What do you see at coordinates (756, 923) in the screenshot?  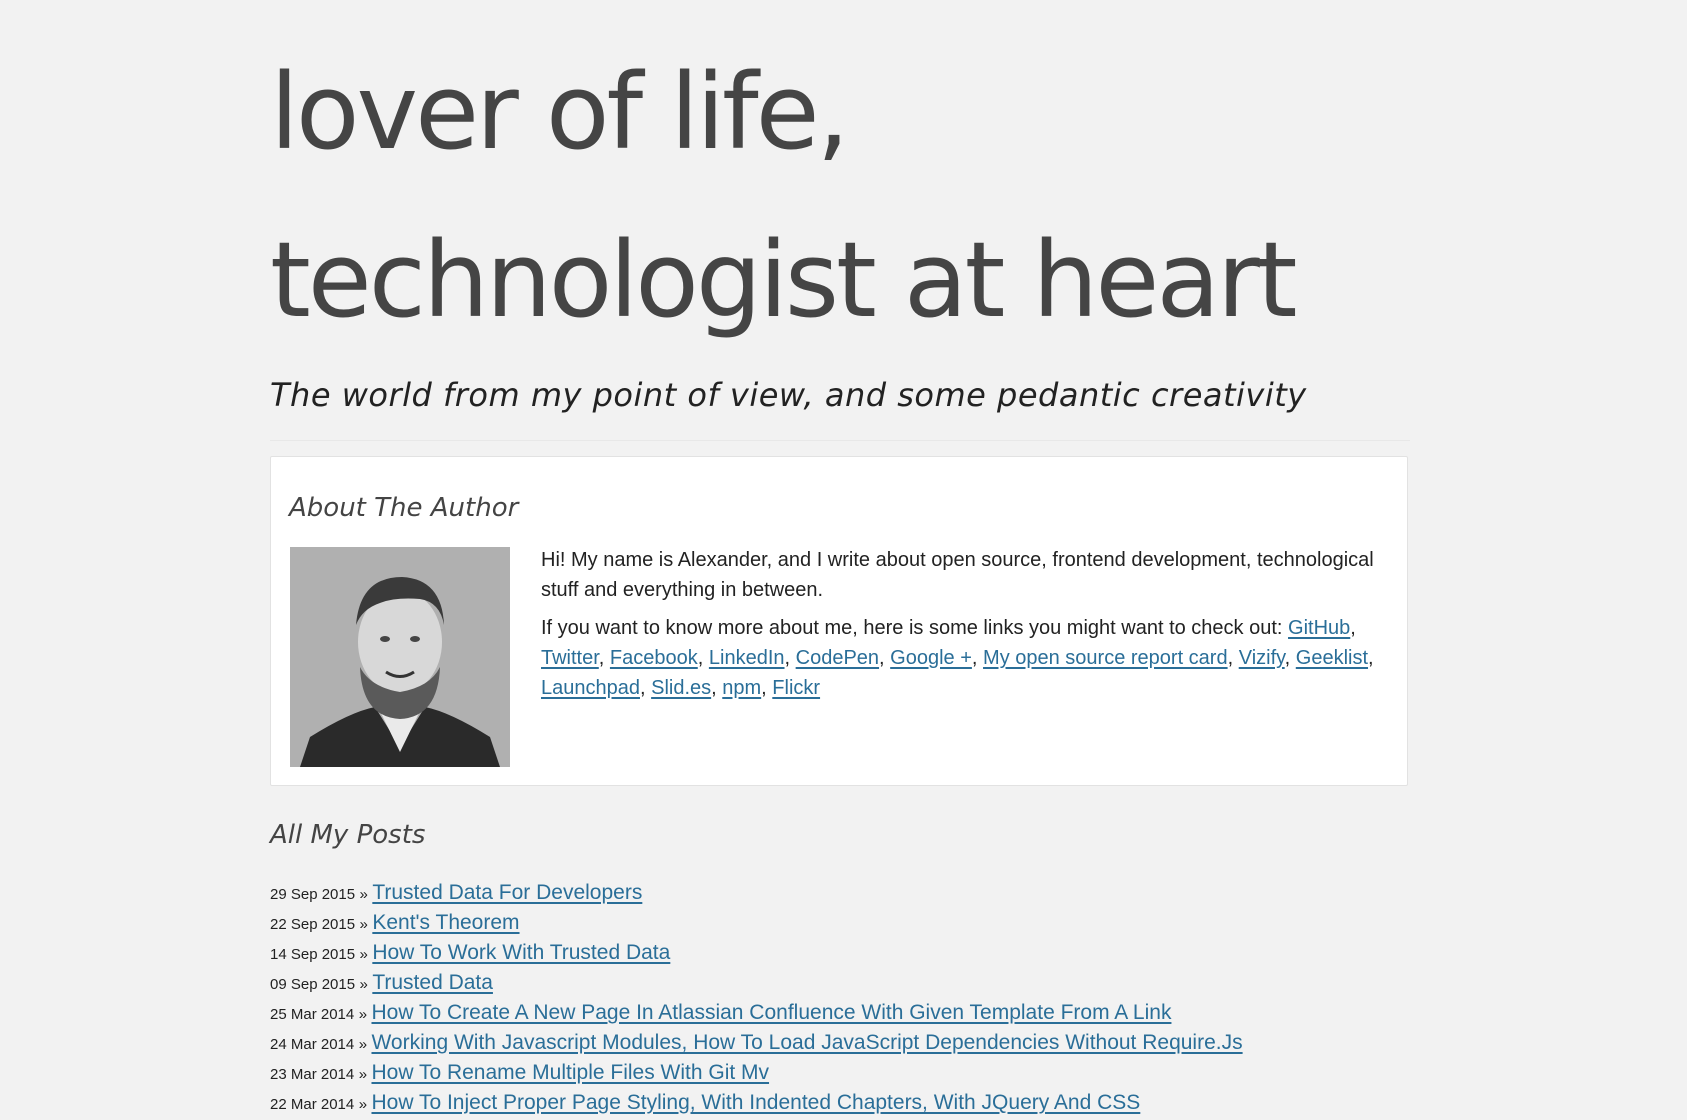 I see `list-item: 22 Sep 2015 » Kent's Theorem` at bounding box center [756, 923].